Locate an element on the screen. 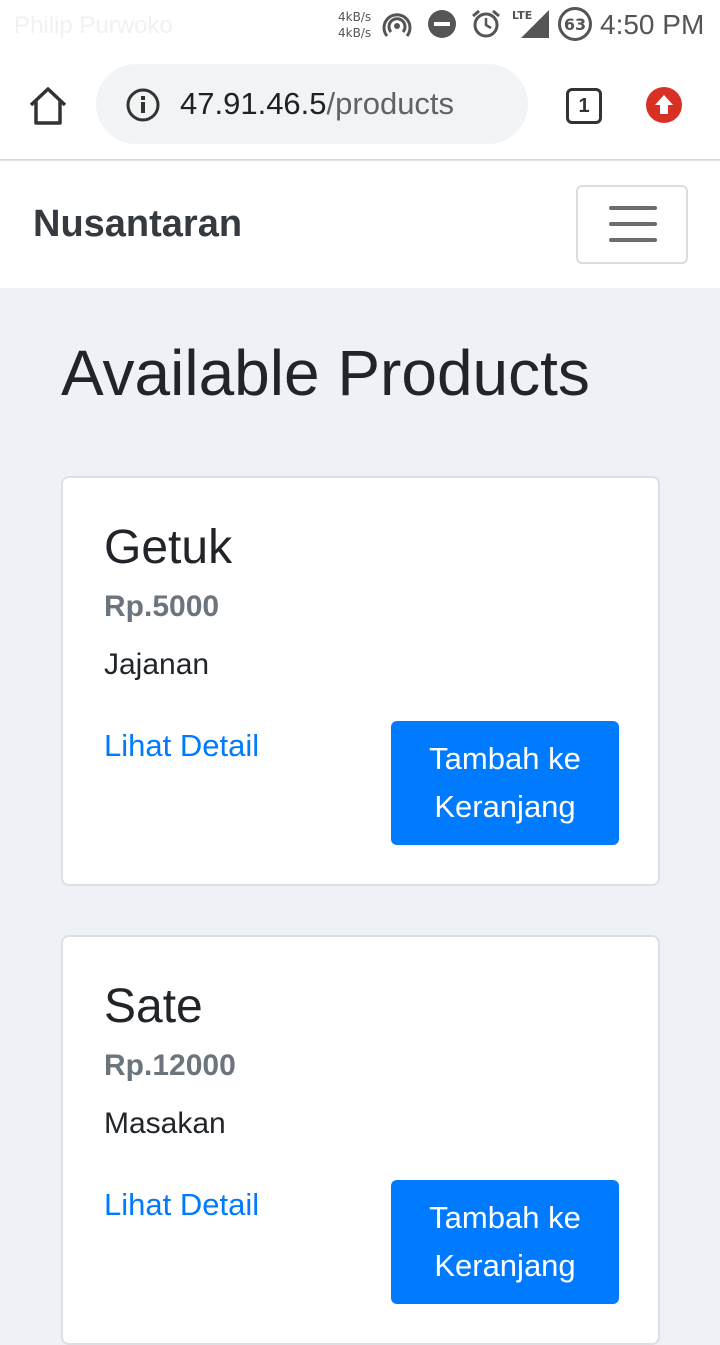  carrier-label: Philip Purwoko is located at coordinates (93, 25).